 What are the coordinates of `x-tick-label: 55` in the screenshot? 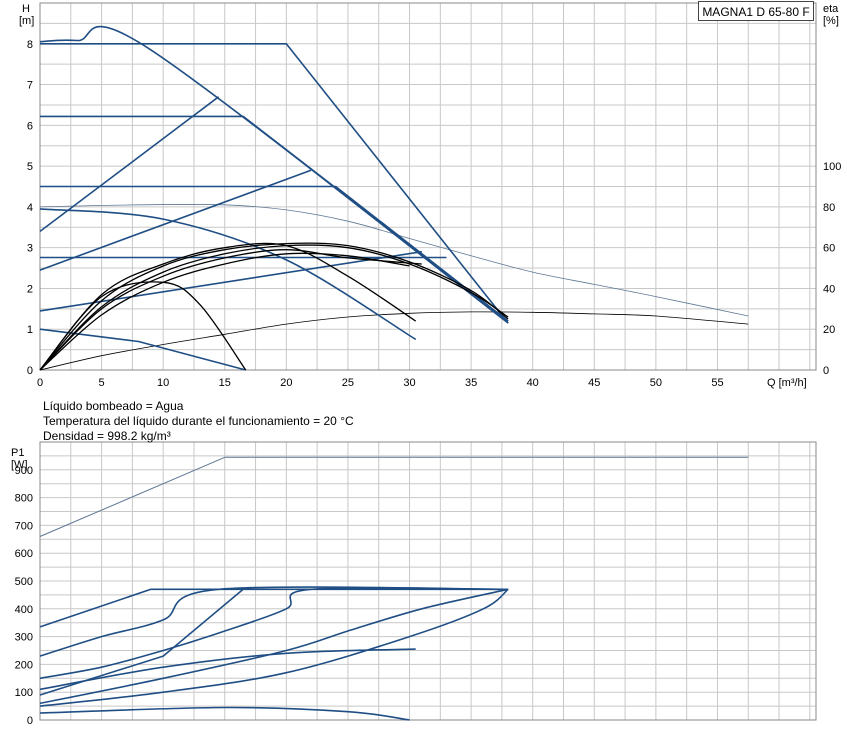 It's located at (717, 383).